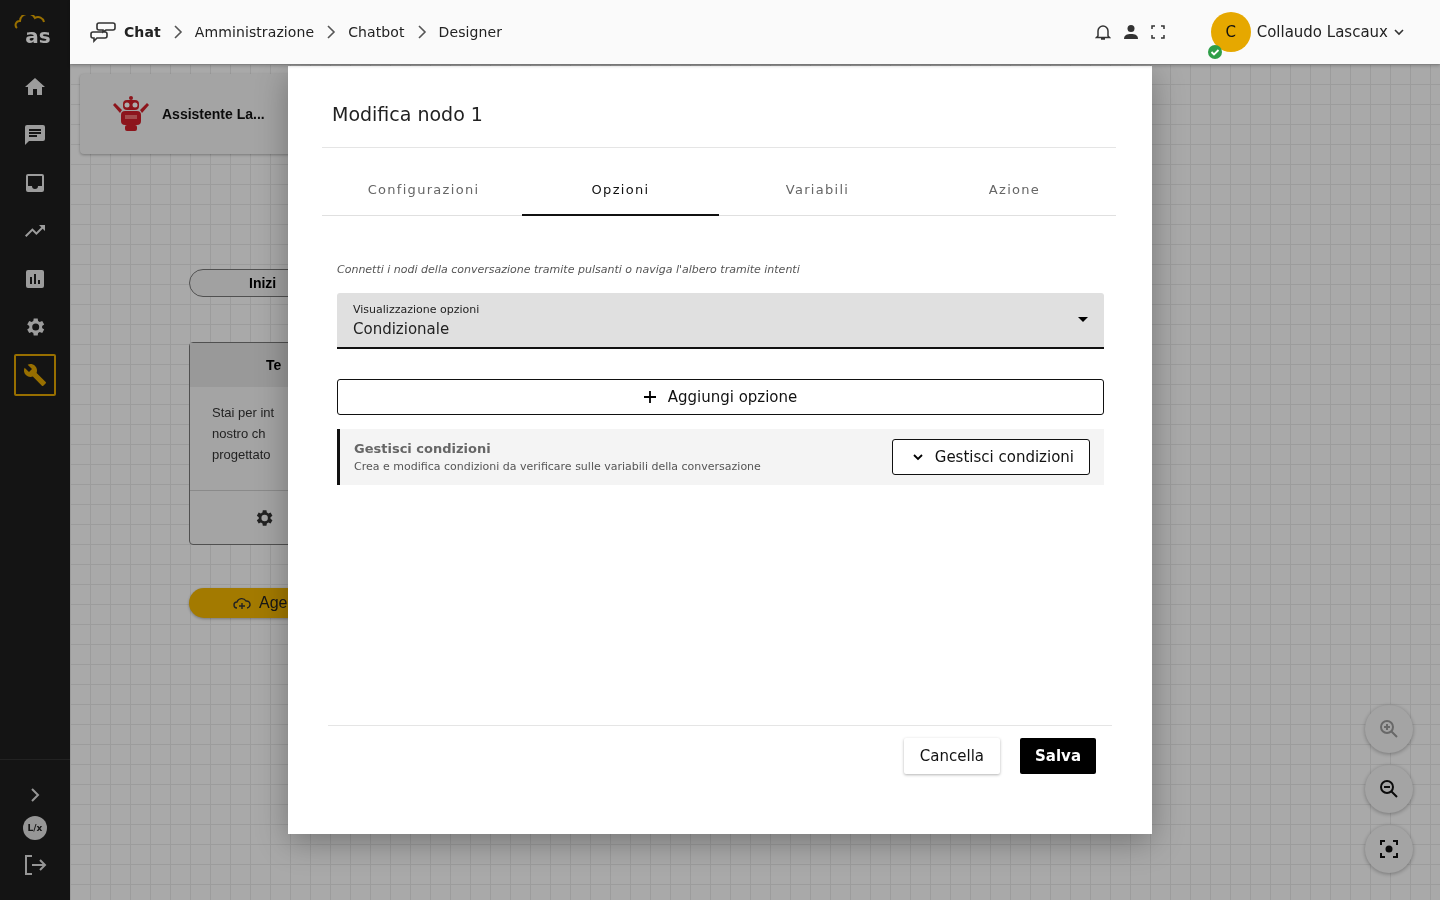  I want to click on hint-text: Connetti i nodi della conversazione tramite pulsanti o naviga l'albero tramite intenti, so click(569, 269).